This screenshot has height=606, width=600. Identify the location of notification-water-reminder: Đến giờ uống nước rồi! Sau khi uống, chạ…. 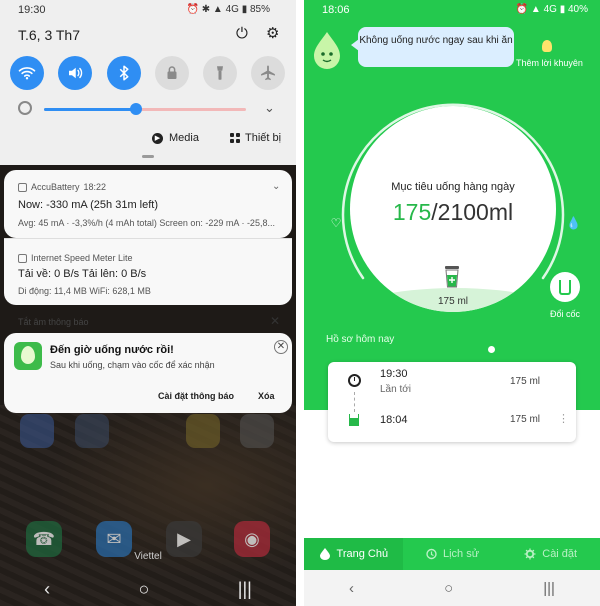
(148, 373).